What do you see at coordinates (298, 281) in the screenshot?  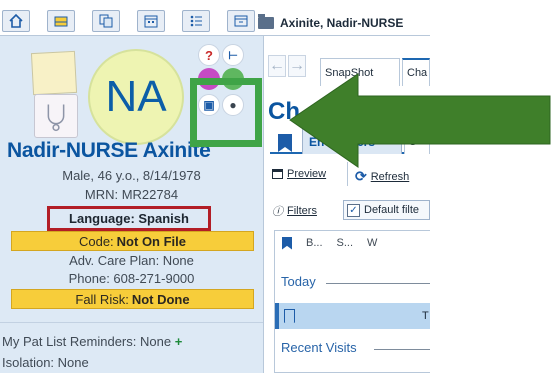 I see `group-today: Today` at bounding box center [298, 281].